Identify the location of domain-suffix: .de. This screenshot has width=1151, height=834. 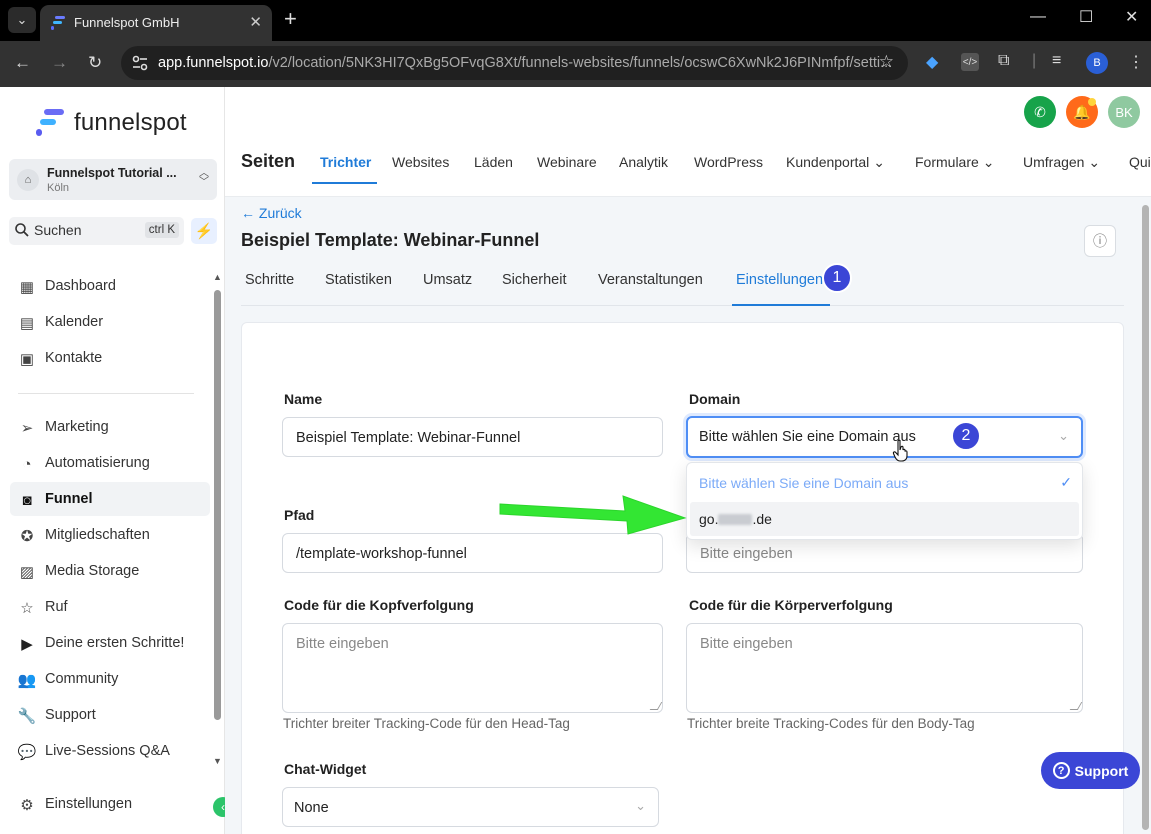
(762, 519).